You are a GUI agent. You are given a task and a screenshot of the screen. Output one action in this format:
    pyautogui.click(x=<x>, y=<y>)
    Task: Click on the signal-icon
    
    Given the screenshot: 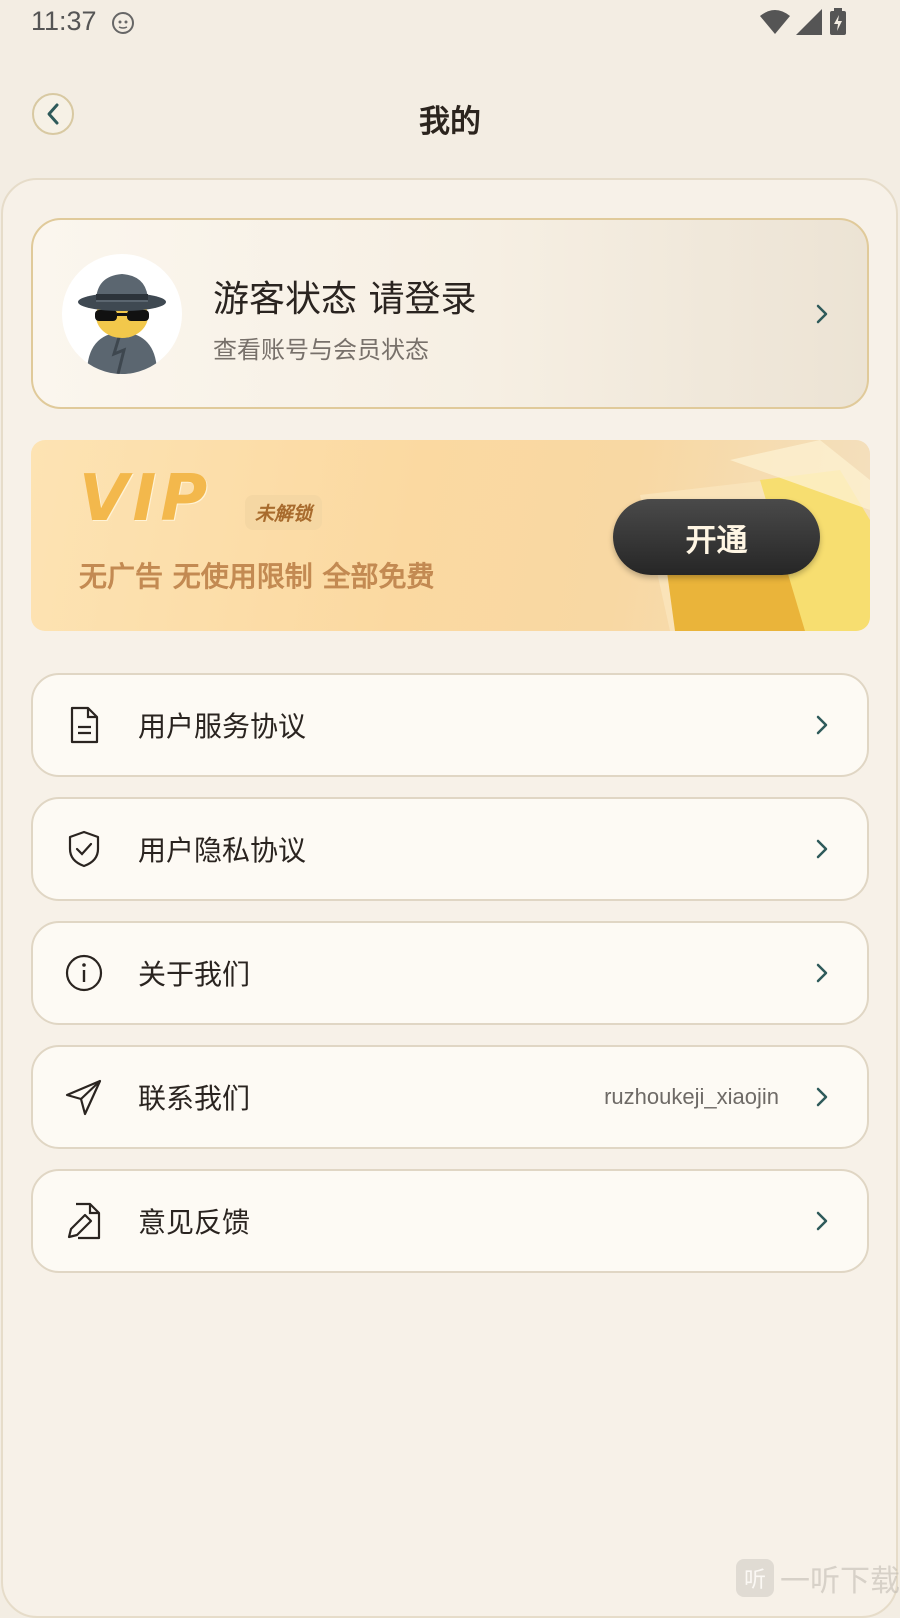 What is the action you would take?
    pyautogui.click(x=809, y=22)
    